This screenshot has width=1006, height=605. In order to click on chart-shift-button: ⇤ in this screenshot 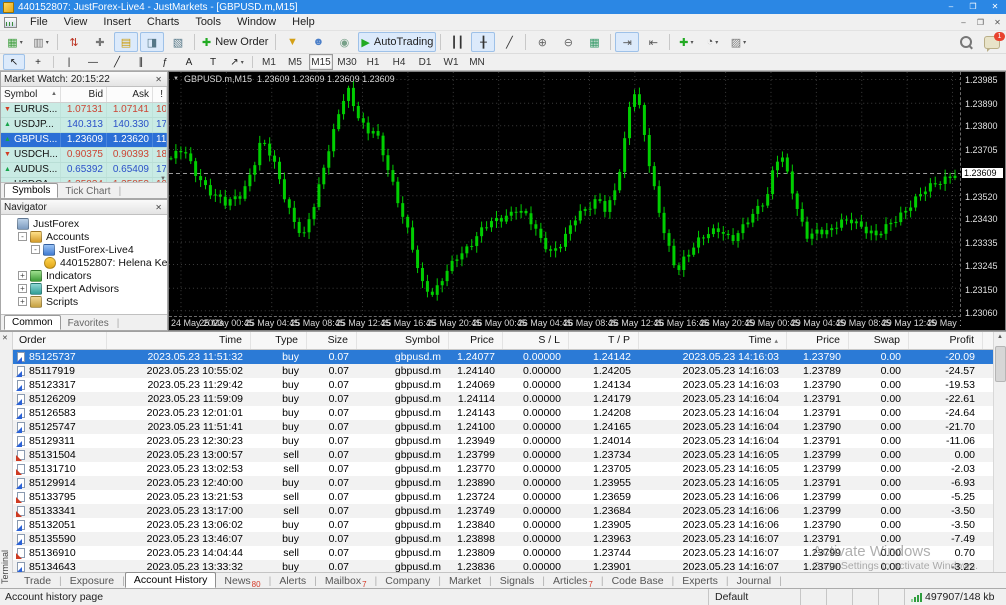, I will do `click(653, 42)`.